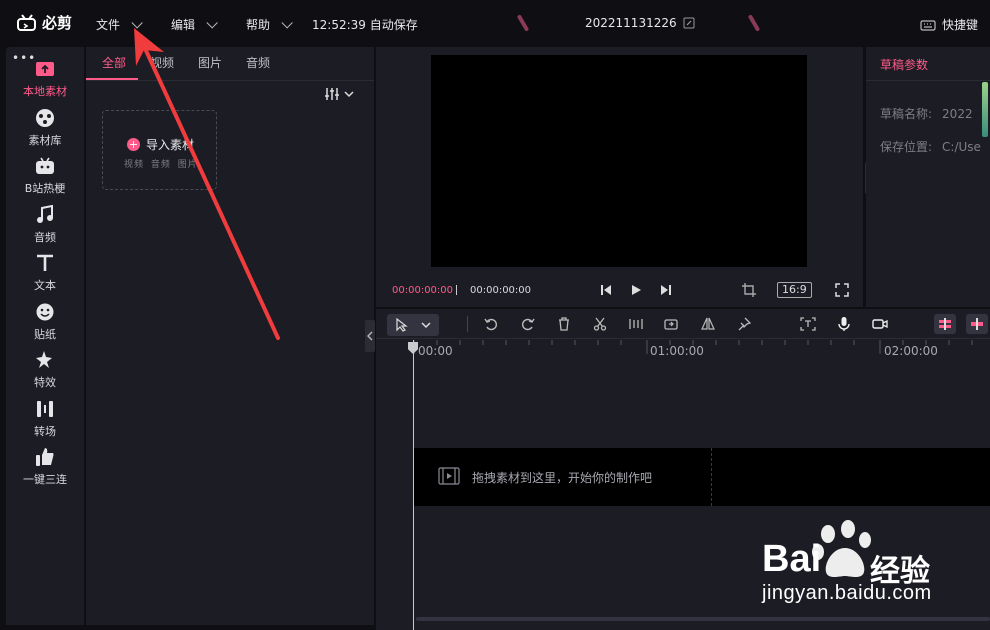 The image size is (990, 630). I want to click on watermark-url: jingyan.baidu.com, so click(847, 593).